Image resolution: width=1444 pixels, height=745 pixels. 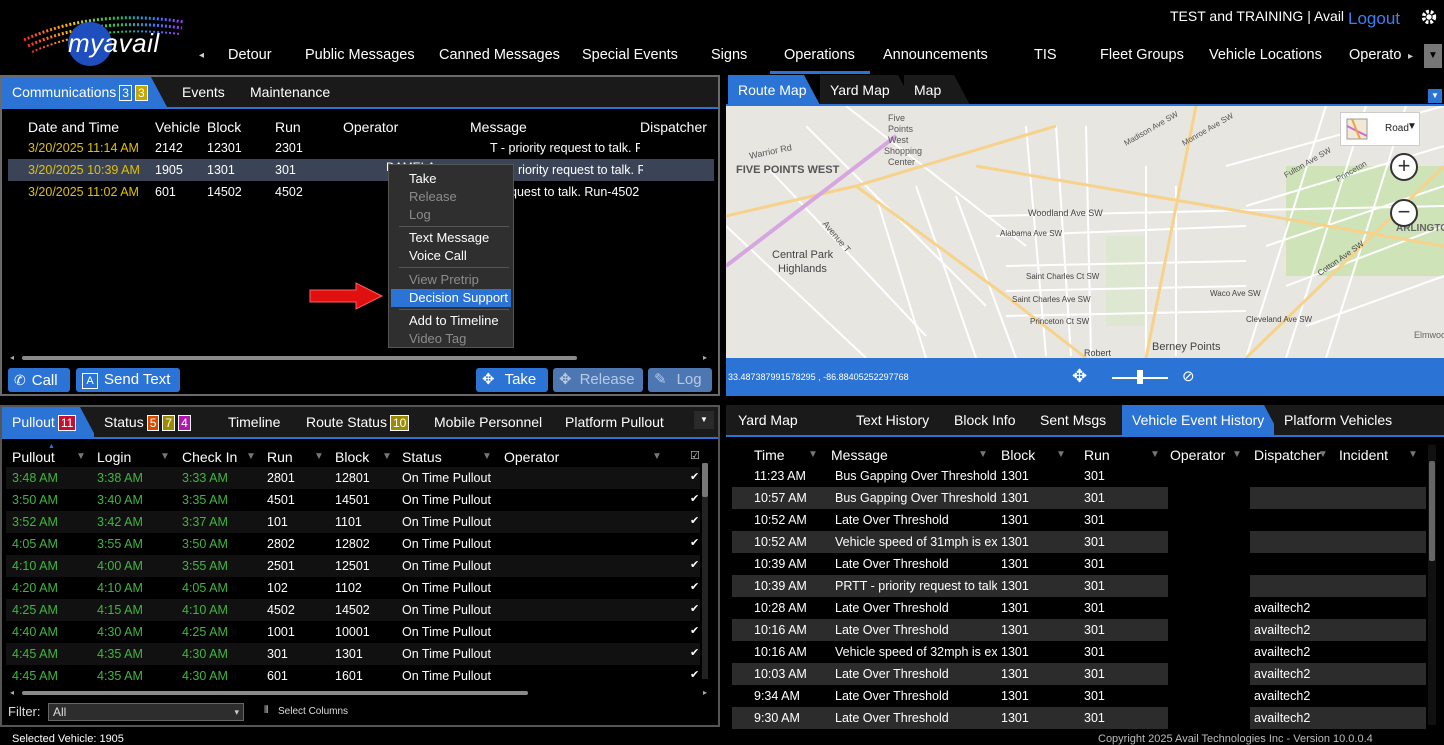 I want to click on menu-voice-call: Voice Call, so click(x=438, y=255).